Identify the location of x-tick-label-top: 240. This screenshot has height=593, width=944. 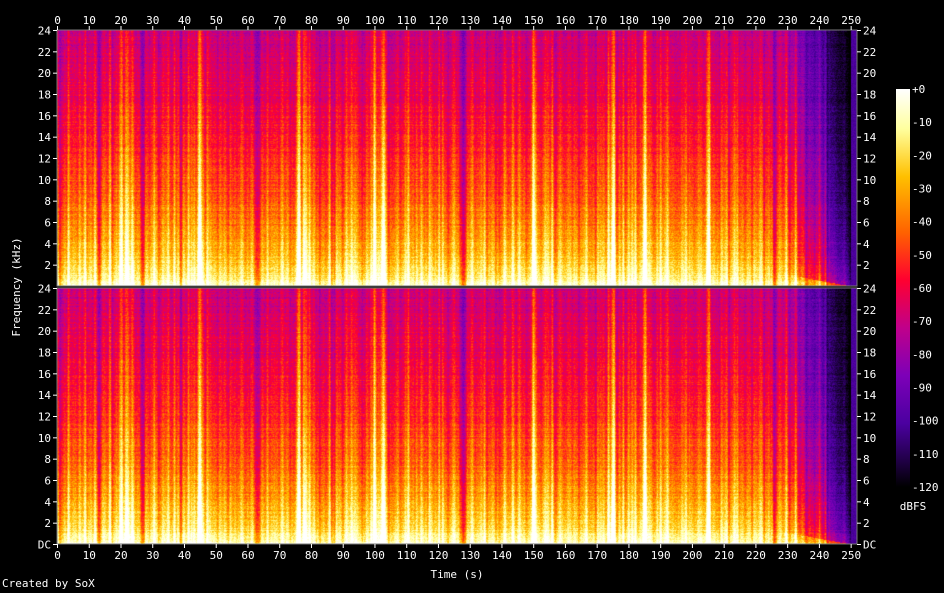
(819, 20).